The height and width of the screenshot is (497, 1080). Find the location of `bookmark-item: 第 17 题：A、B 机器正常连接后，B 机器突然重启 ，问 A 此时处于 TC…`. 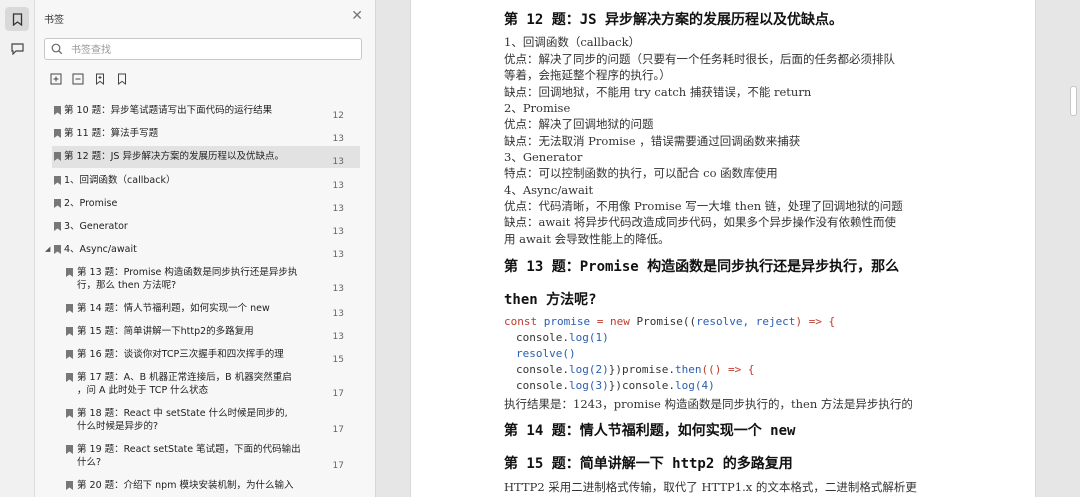

bookmark-item: 第 17 题：A、B 机器正常连接后，B 机器突然重启 ，问 A 此时处于 TC… is located at coordinates (197, 385).